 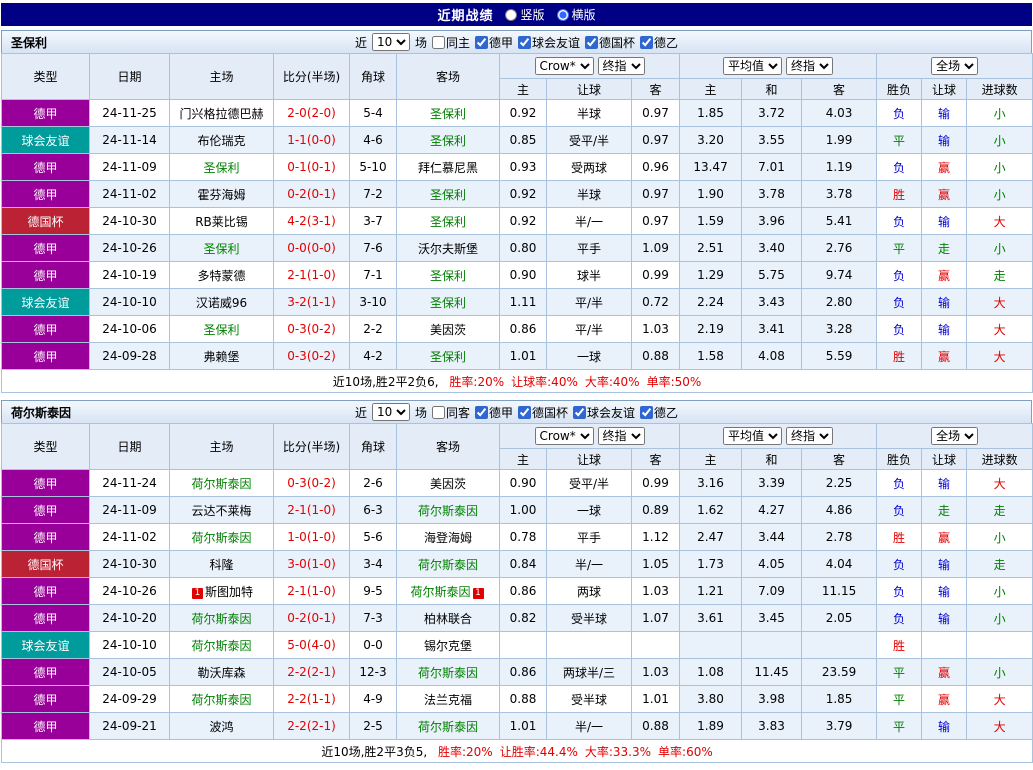 What do you see at coordinates (45, 76) in the screenshot?
I see `column-header: 类型` at bounding box center [45, 76].